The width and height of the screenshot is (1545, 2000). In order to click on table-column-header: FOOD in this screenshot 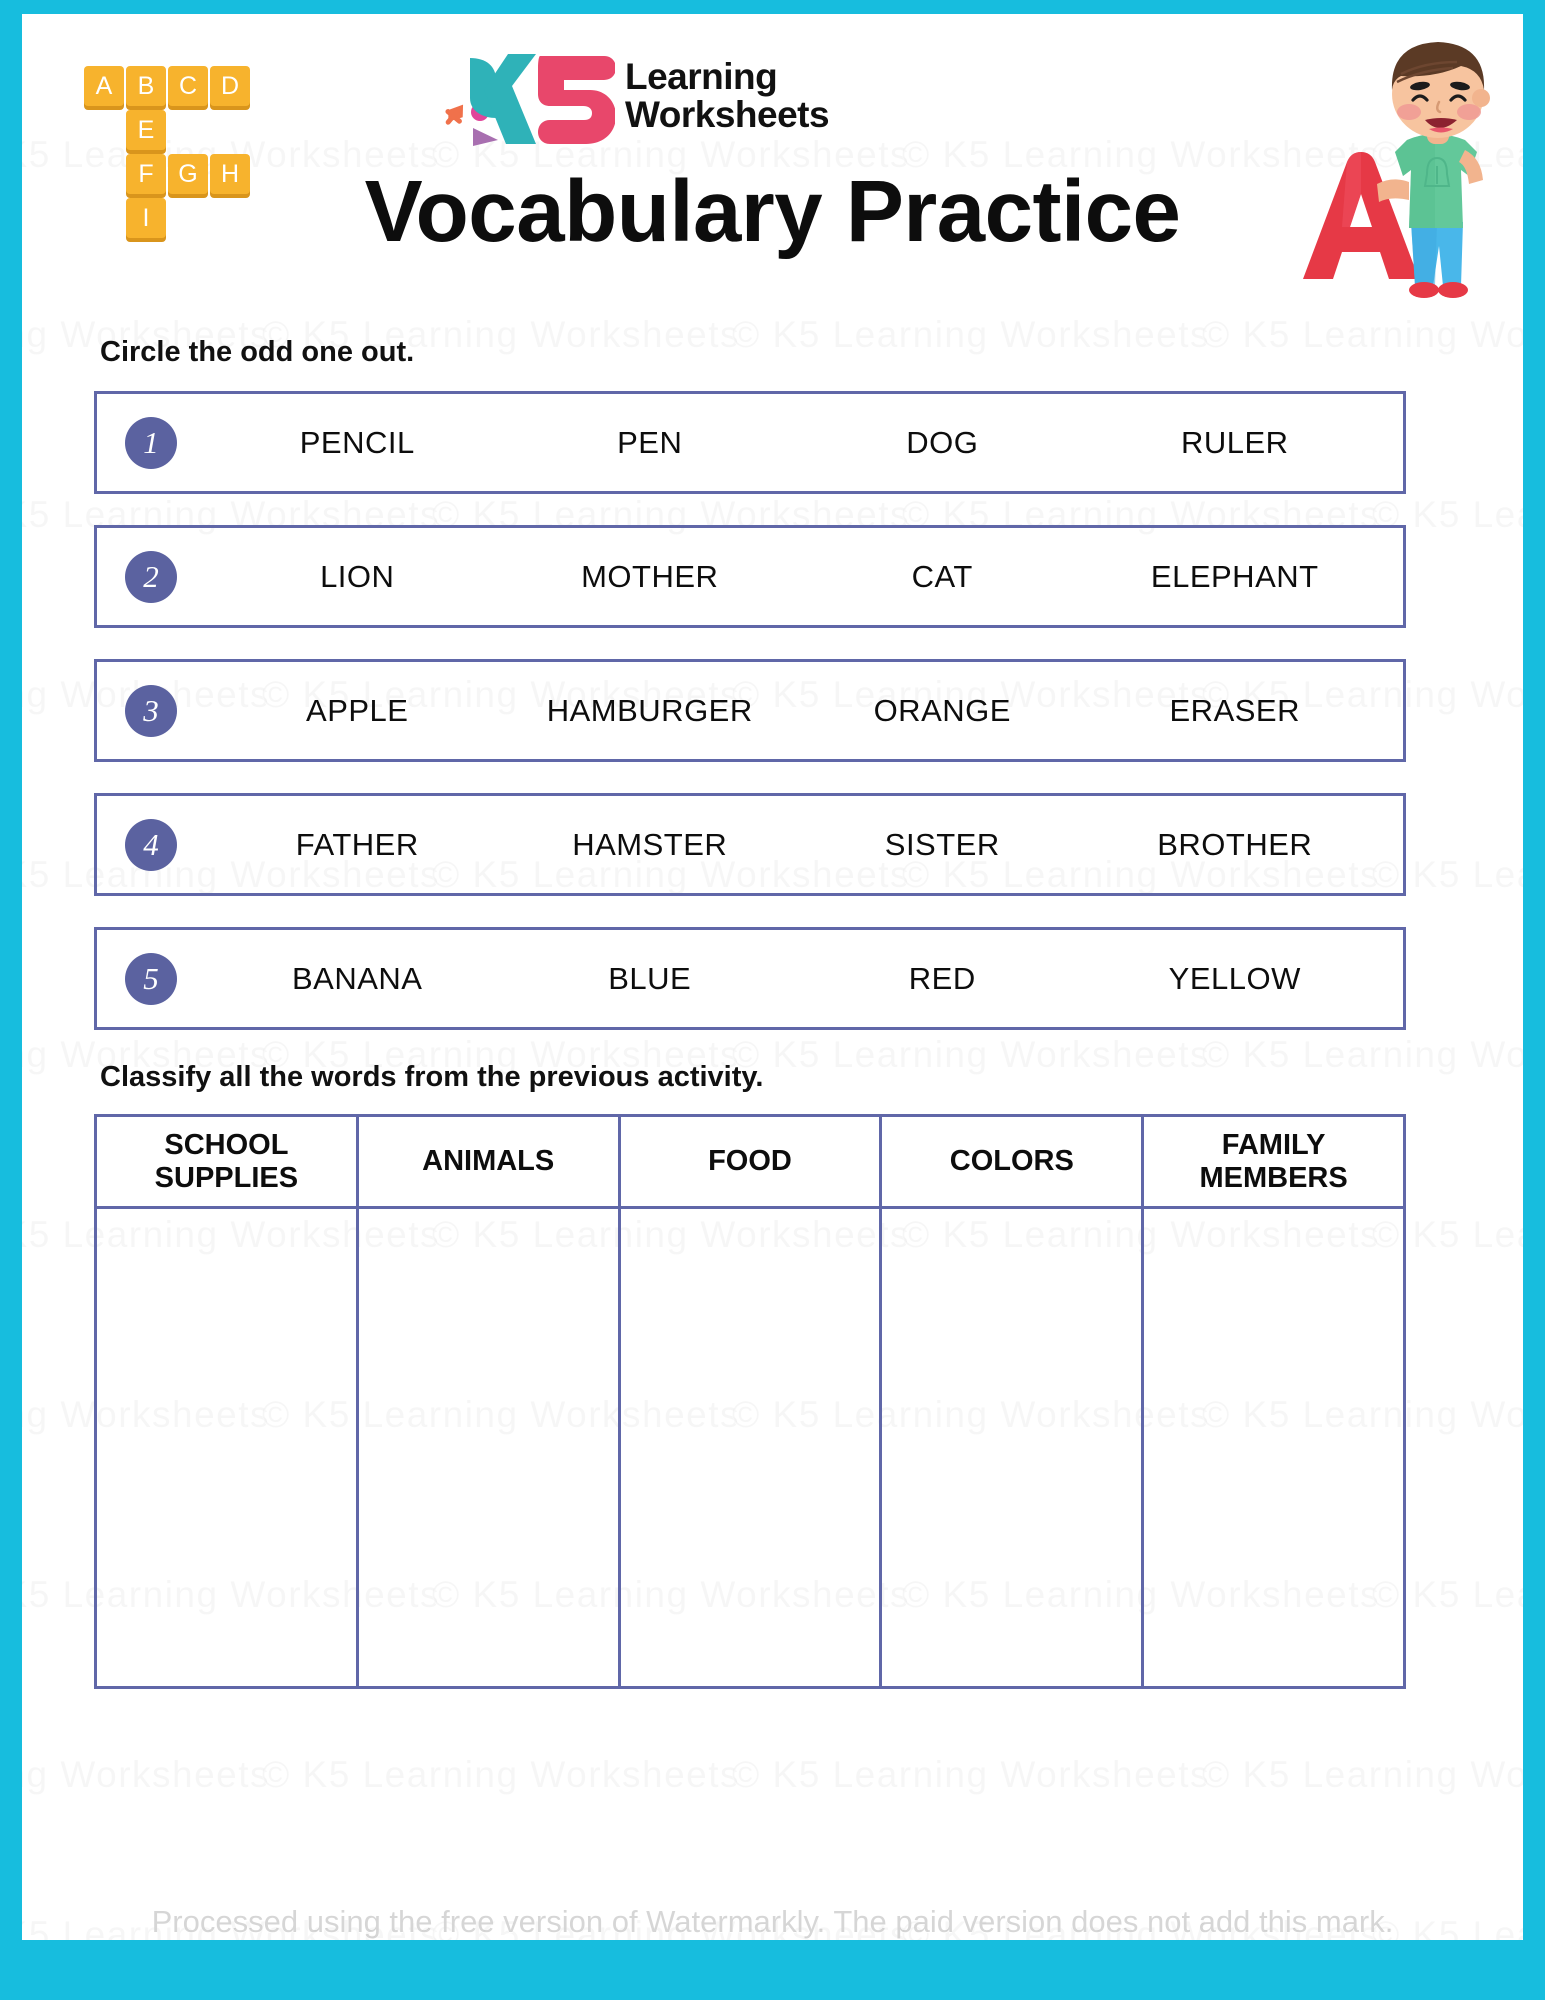, I will do `click(750, 1161)`.